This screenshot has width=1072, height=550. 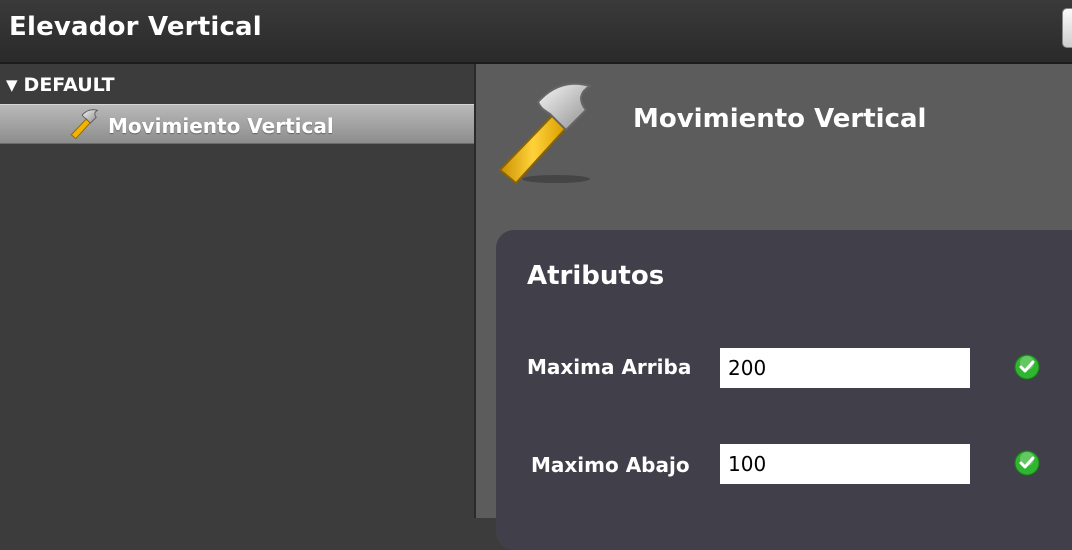 I want to click on panel-title: Atributos, so click(x=596, y=276).